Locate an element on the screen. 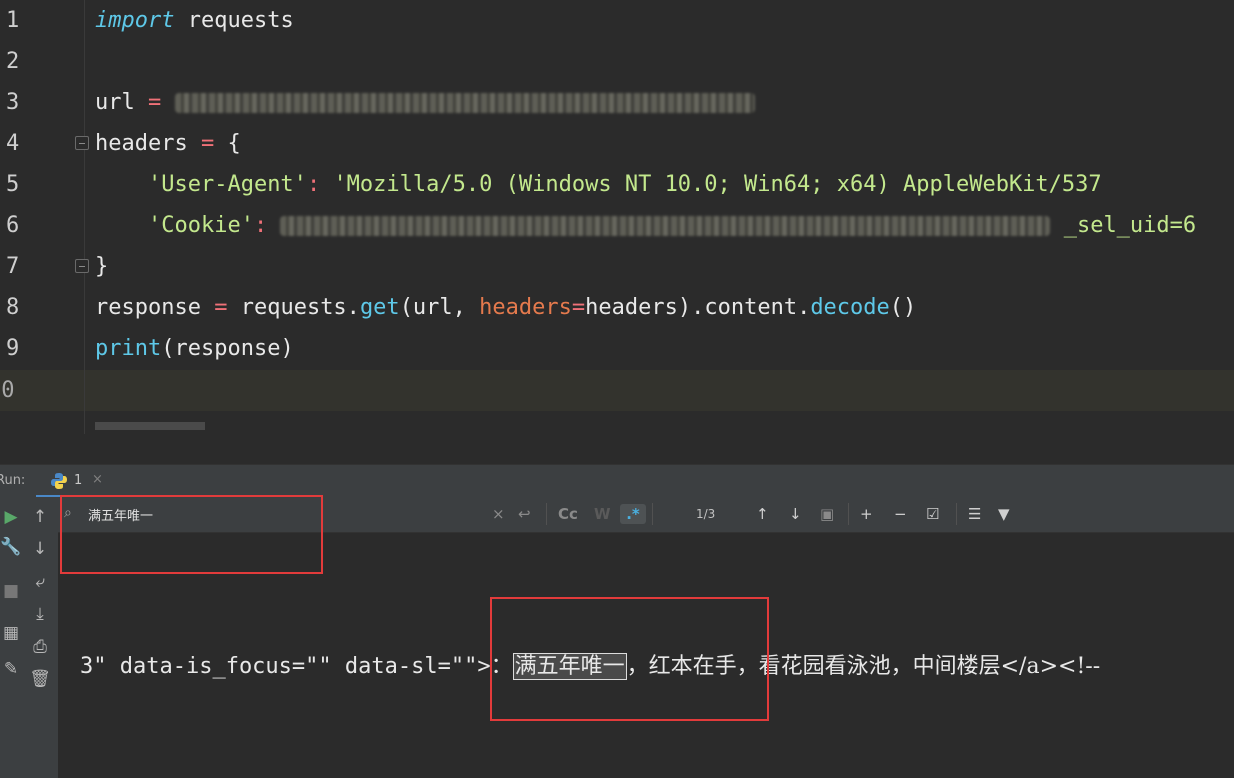 The width and height of the screenshot is (1234, 778). soft-wrap-icon: ⤶ is located at coordinates (40, 582).